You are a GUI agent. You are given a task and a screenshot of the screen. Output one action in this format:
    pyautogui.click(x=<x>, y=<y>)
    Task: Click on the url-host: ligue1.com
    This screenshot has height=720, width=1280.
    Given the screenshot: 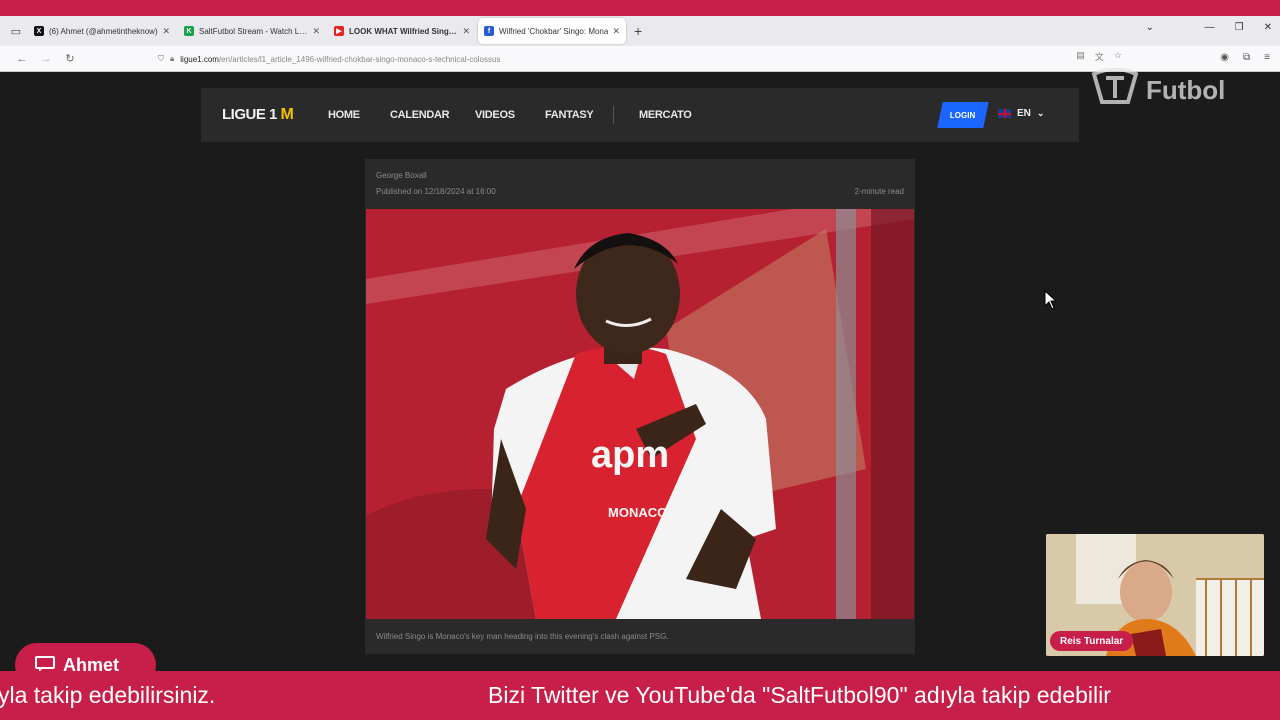 What is the action you would take?
    pyautogui.click(x=199, y=59)
    